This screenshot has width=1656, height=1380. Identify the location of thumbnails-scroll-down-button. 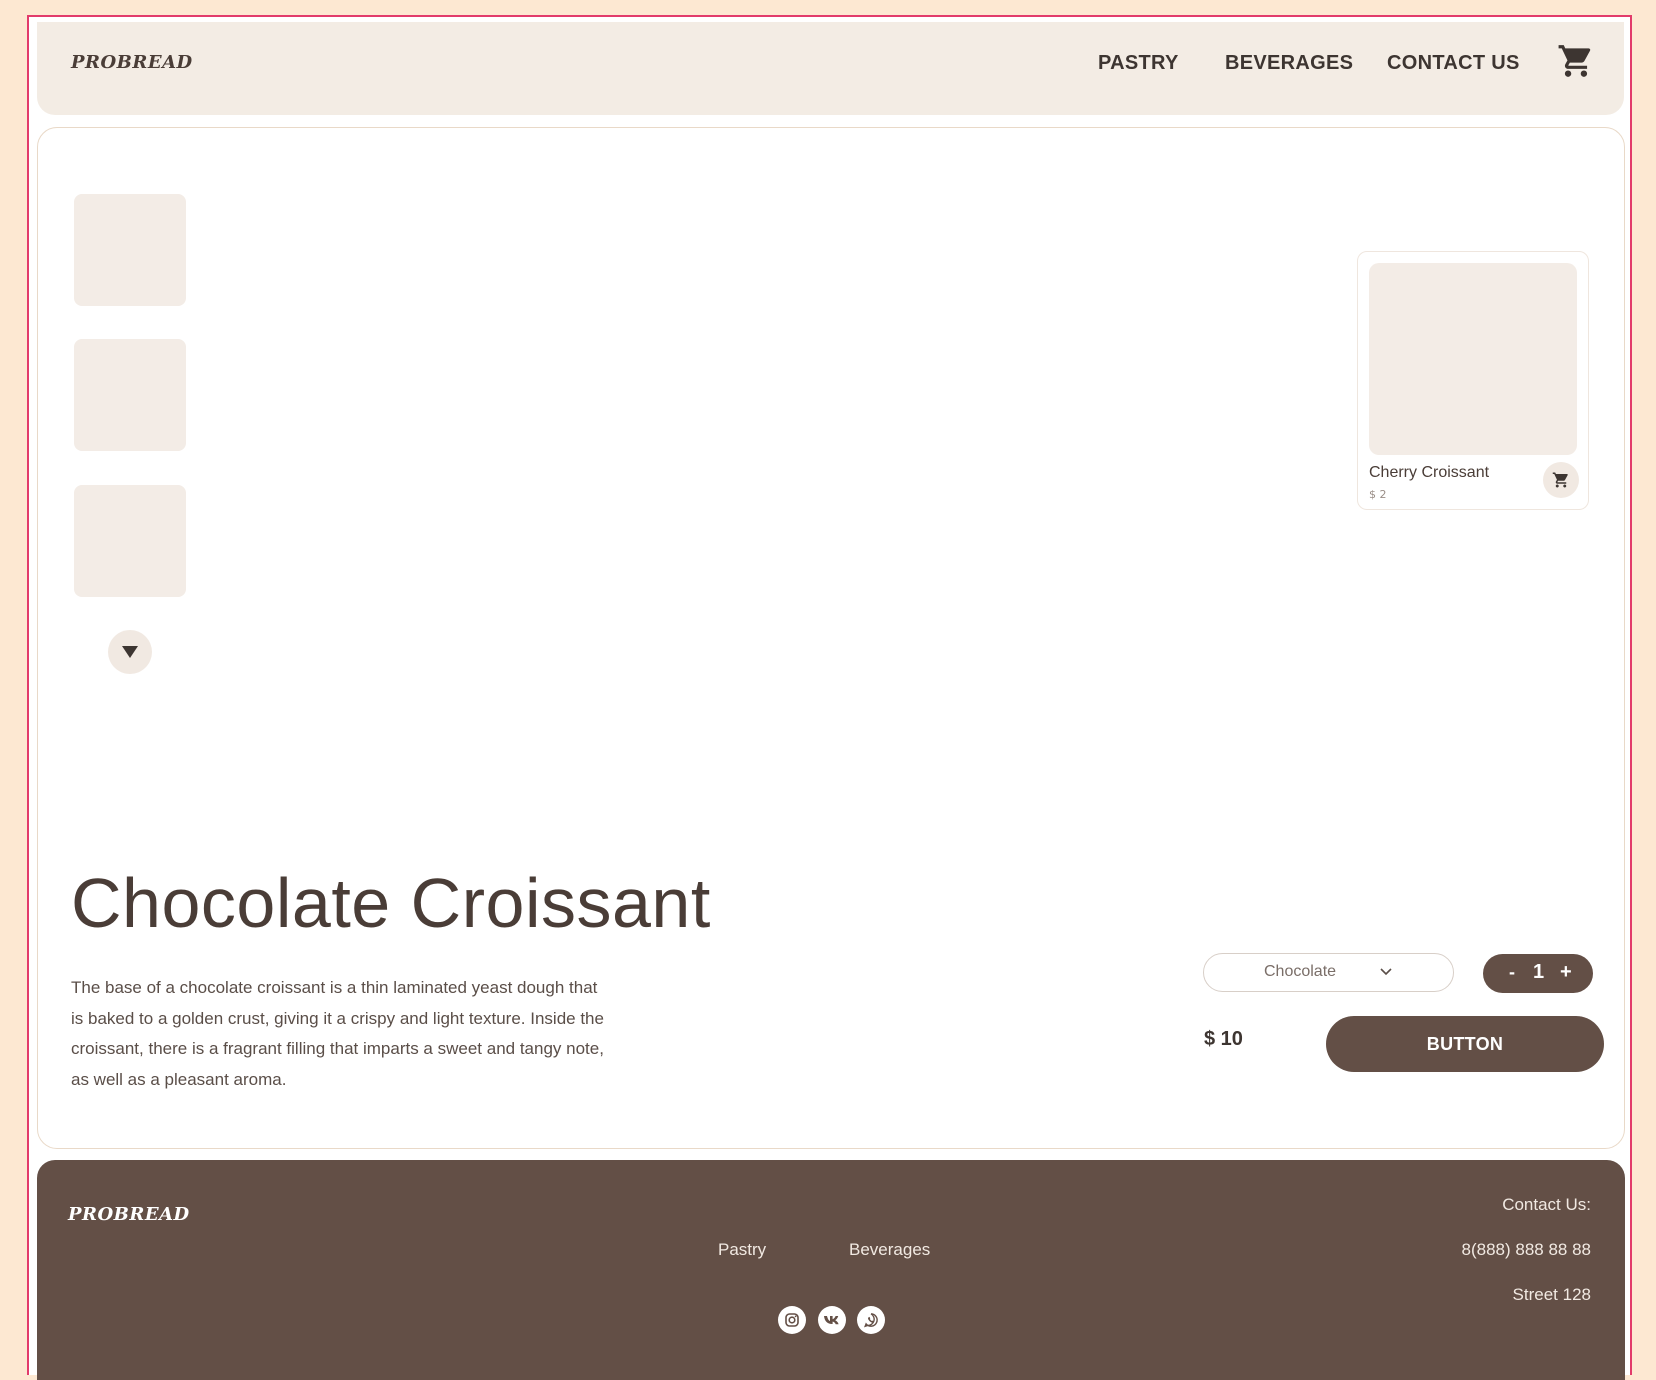
(130, 652).